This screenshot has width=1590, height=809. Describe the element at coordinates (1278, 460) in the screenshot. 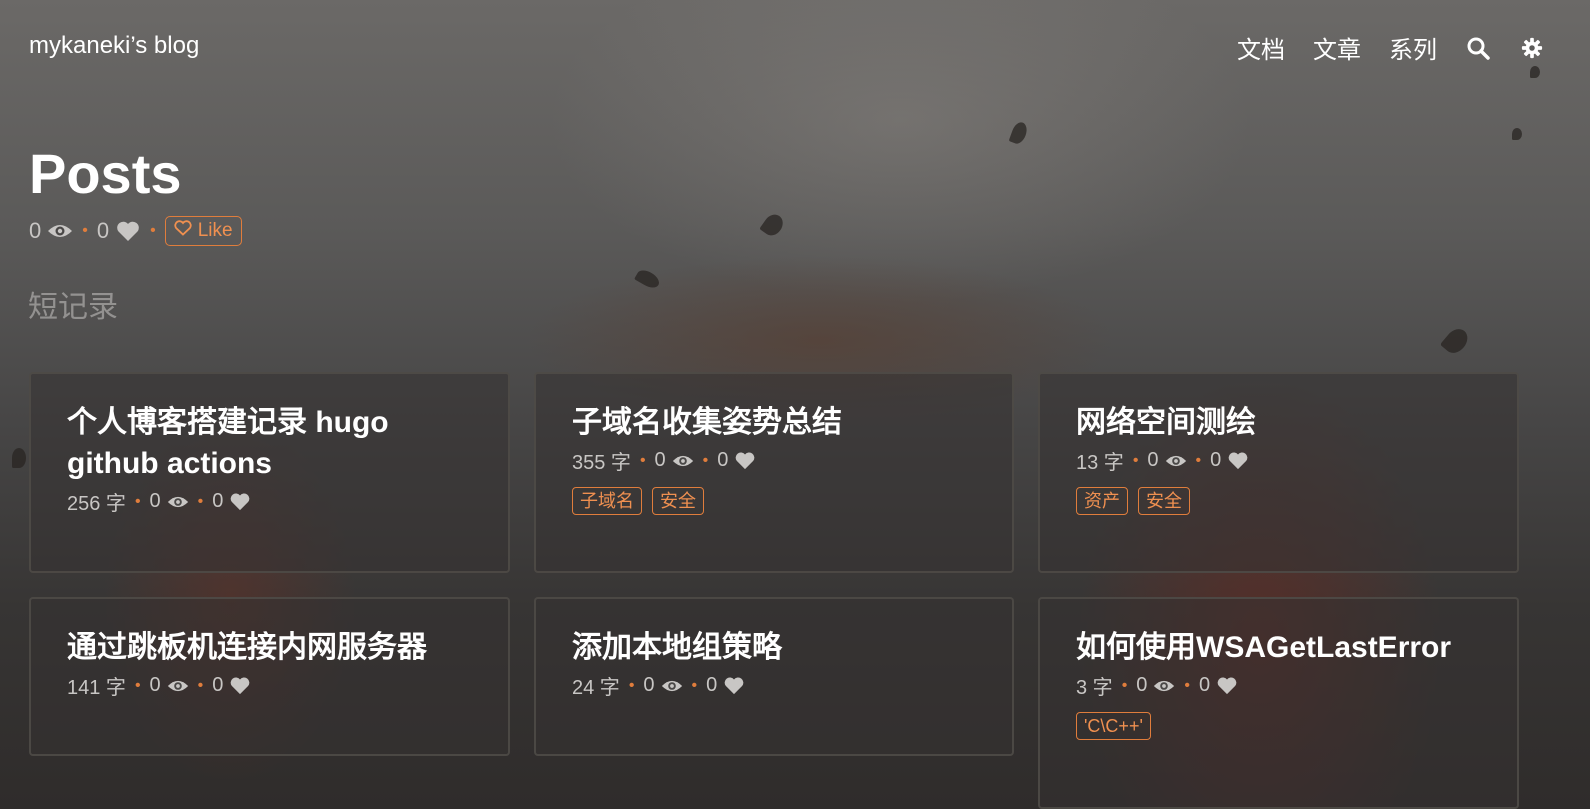

I see `post-meta: 13 字 • 0 • 0` at that location.